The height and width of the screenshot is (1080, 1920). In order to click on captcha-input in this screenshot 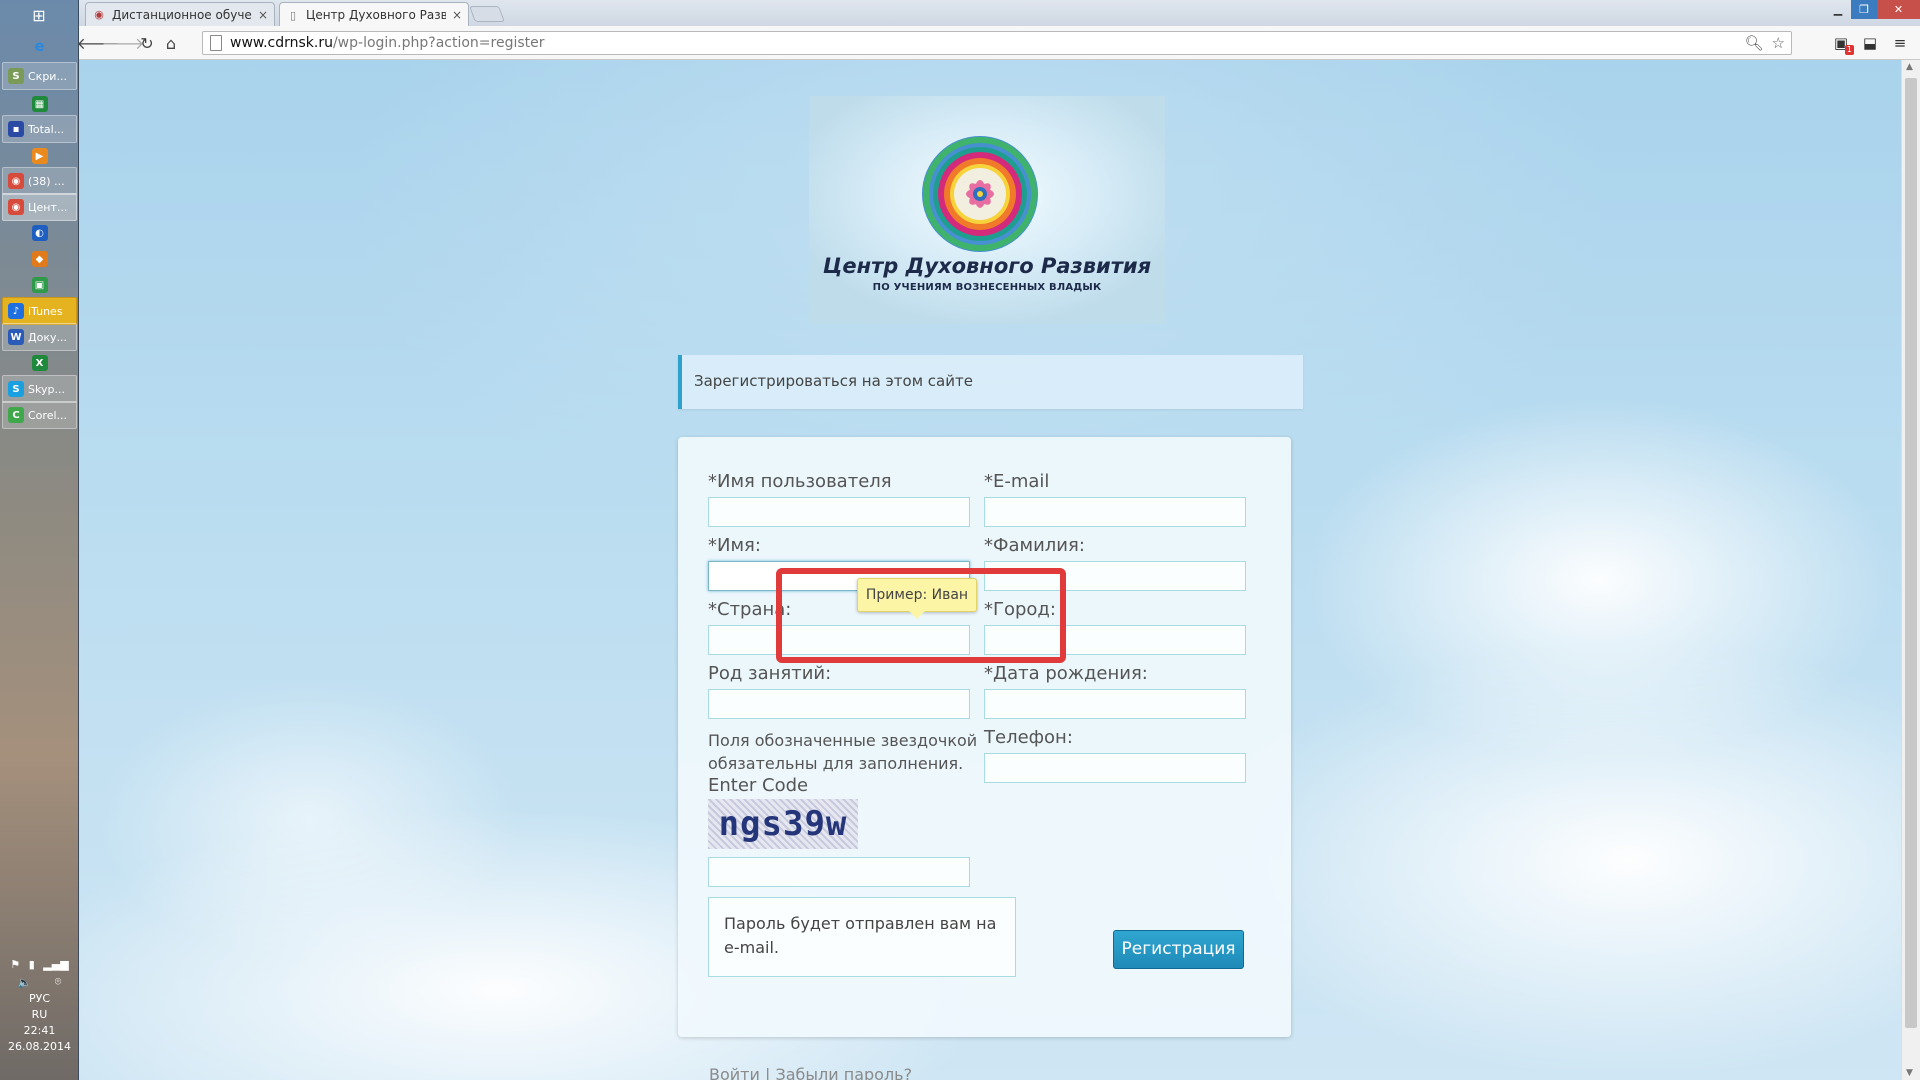, I will do `click(839, 872)`.